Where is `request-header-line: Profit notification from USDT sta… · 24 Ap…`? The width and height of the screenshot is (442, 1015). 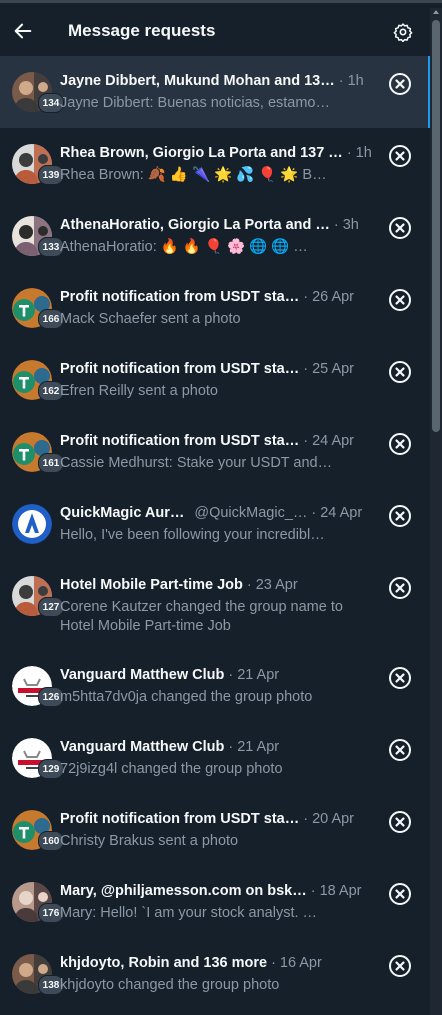
request-header-line: Profit notification from USDT sta… · 24 Ap… is located at coordinates (219, 442).